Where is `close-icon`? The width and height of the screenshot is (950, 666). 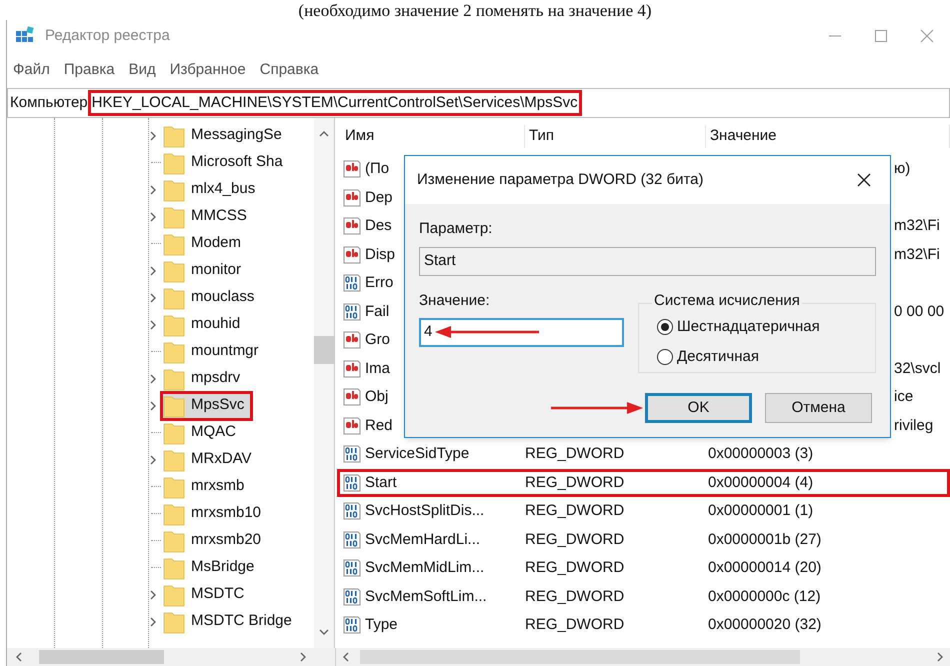 close-icon is located at coordinates (864, 180).